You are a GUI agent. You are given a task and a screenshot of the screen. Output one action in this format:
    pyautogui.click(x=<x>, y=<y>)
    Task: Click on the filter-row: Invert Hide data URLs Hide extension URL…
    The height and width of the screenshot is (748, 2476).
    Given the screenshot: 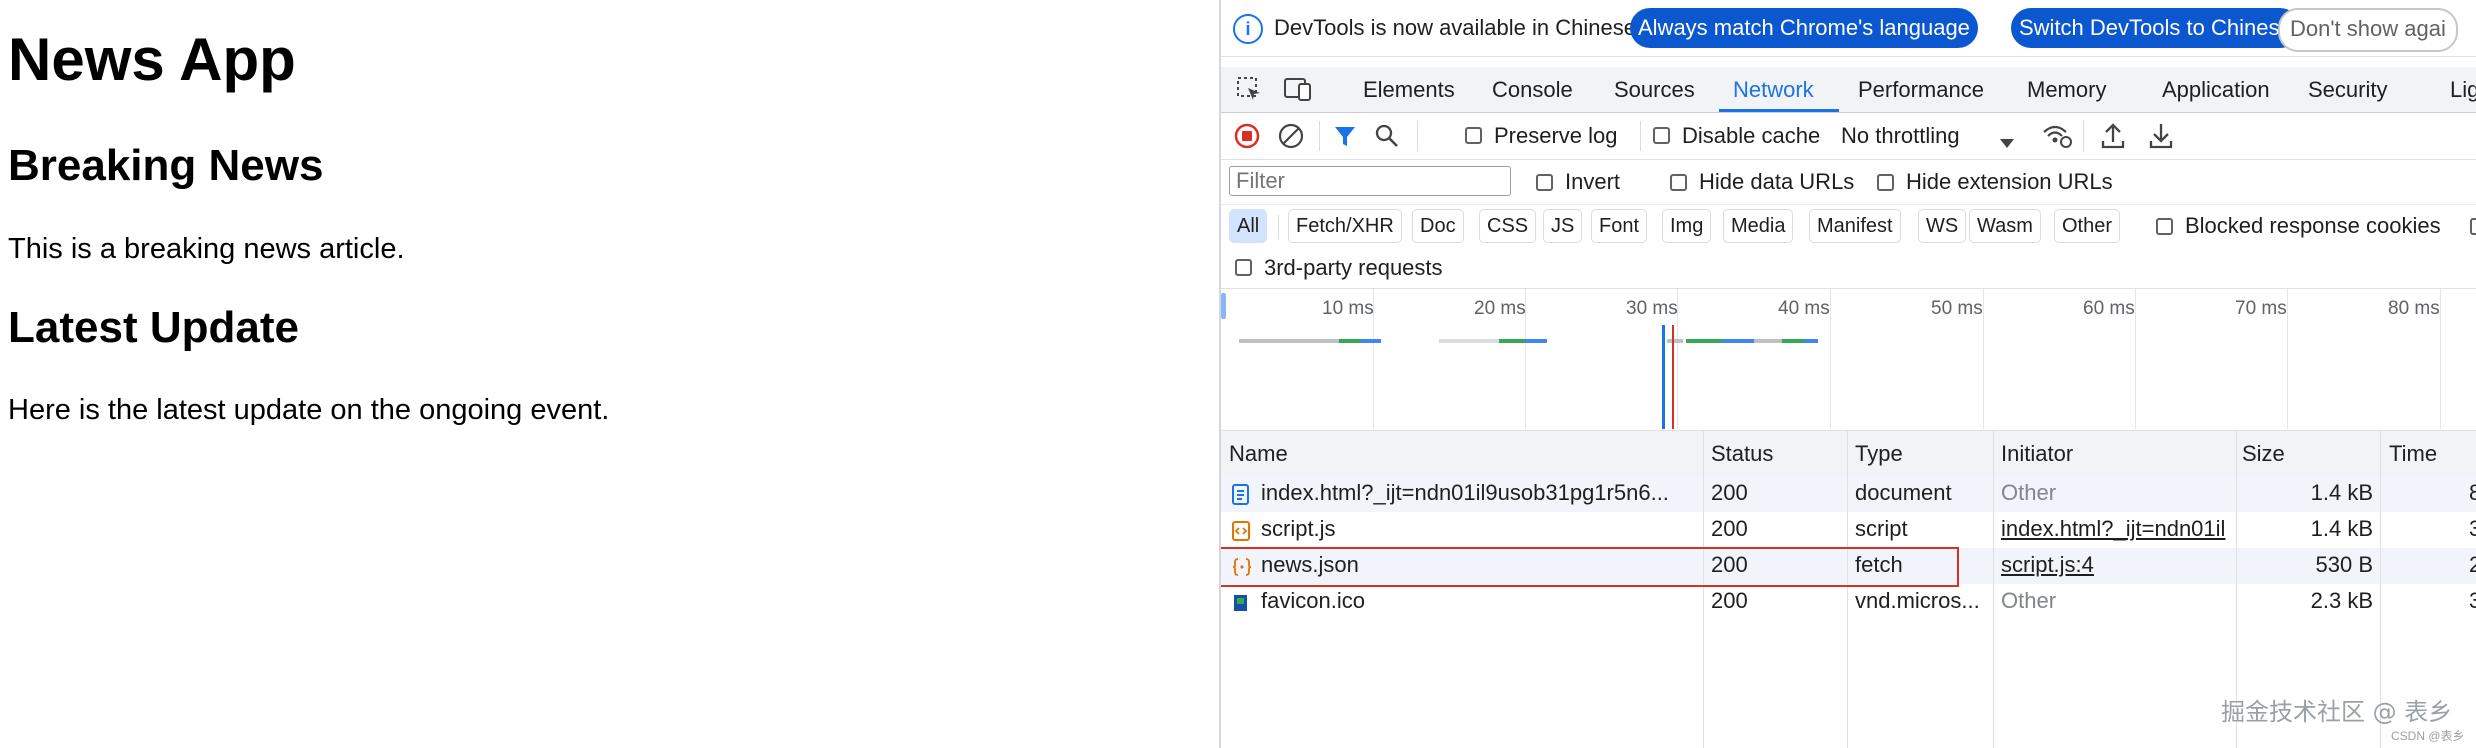 What is the action you would take?
    pyautogui.click(x=1848, y=182)
    